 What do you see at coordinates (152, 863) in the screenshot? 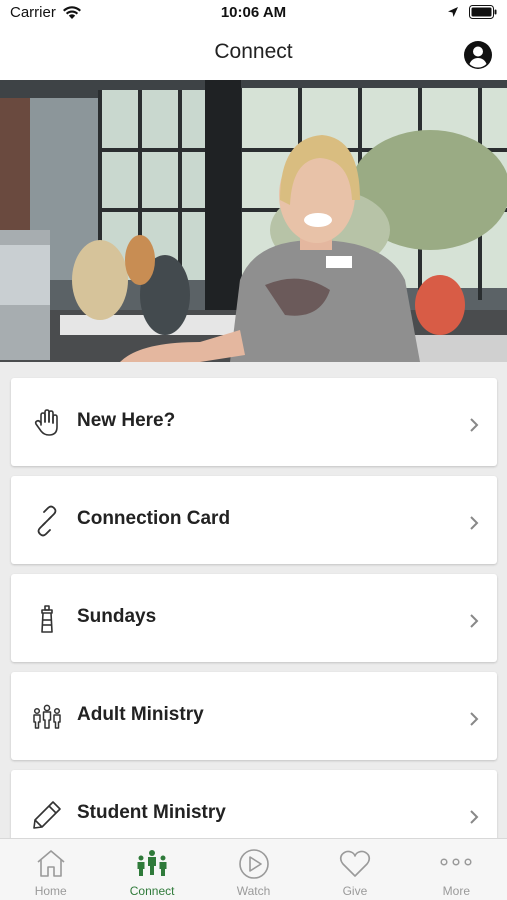
I see `connect-people-icon` at bounding box center [152, 863].